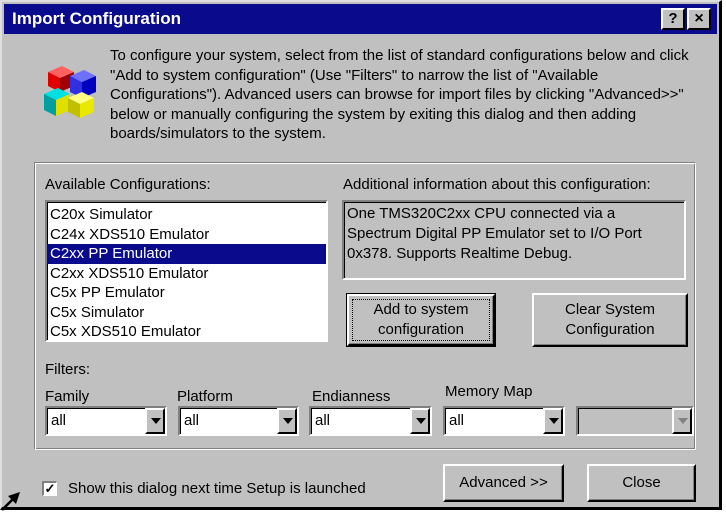 The width and height of the screenshot is (726, 514). Describe the element at coordinates (421, 320) in the screenshot. I see `add-to-system-configuration-button: Add to system configuration` at that location.